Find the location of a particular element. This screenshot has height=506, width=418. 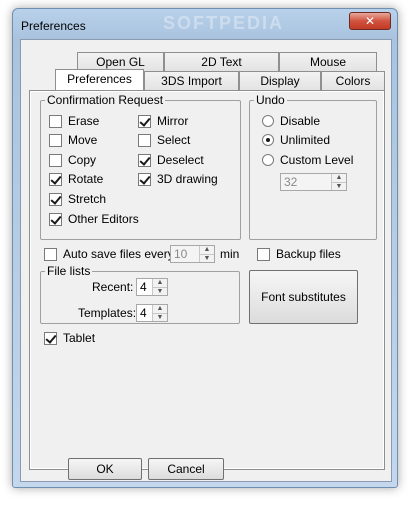

templates-spinner: 4 ▲ ▼ is located at coordinates (152, 313).